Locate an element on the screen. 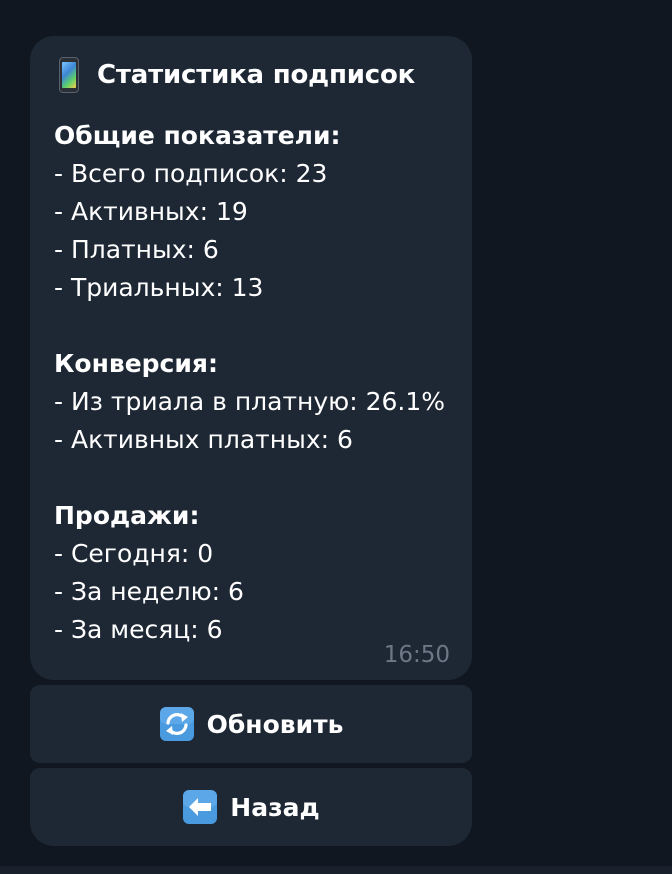  message-title: Статистика подписок is located at coordinates (256, 75).